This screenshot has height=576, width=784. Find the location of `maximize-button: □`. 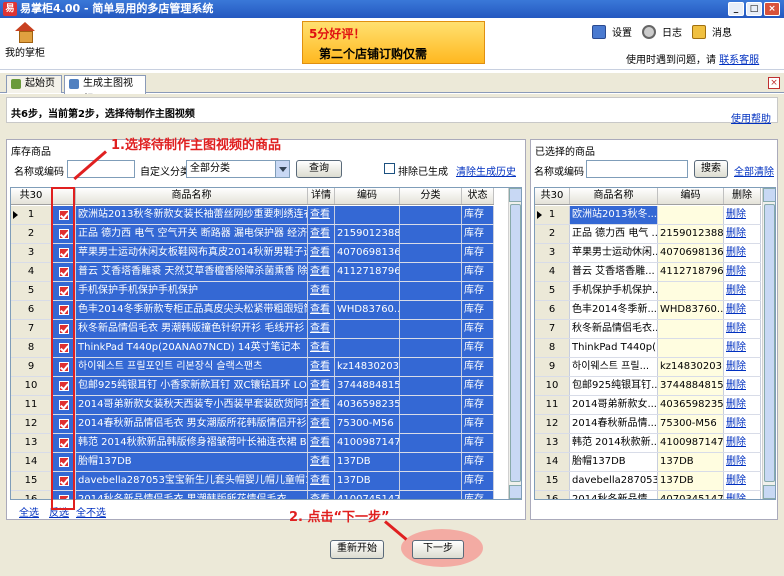

maximize-button: □ is located at coordinates (754, 9).